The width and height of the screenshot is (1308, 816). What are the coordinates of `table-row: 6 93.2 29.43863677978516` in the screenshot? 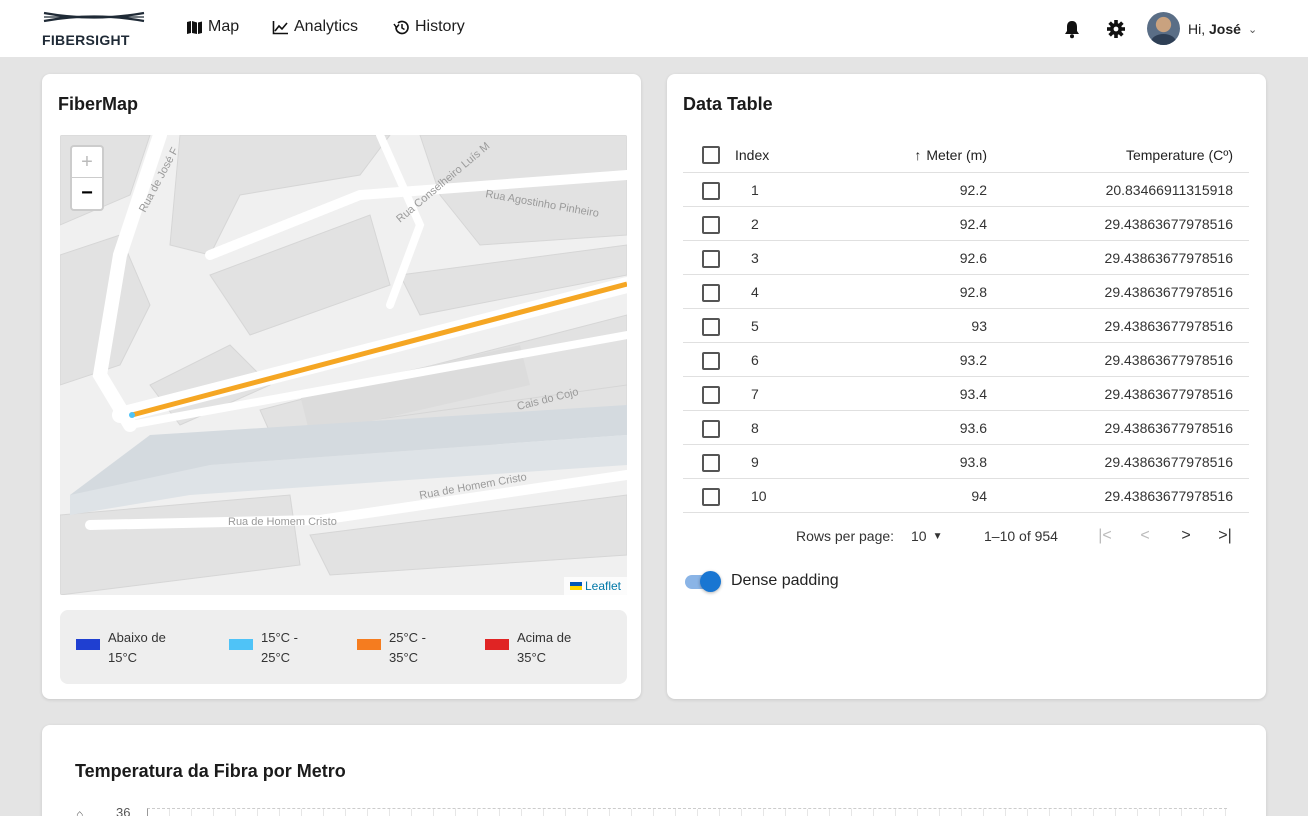 It's located at (966, 360).